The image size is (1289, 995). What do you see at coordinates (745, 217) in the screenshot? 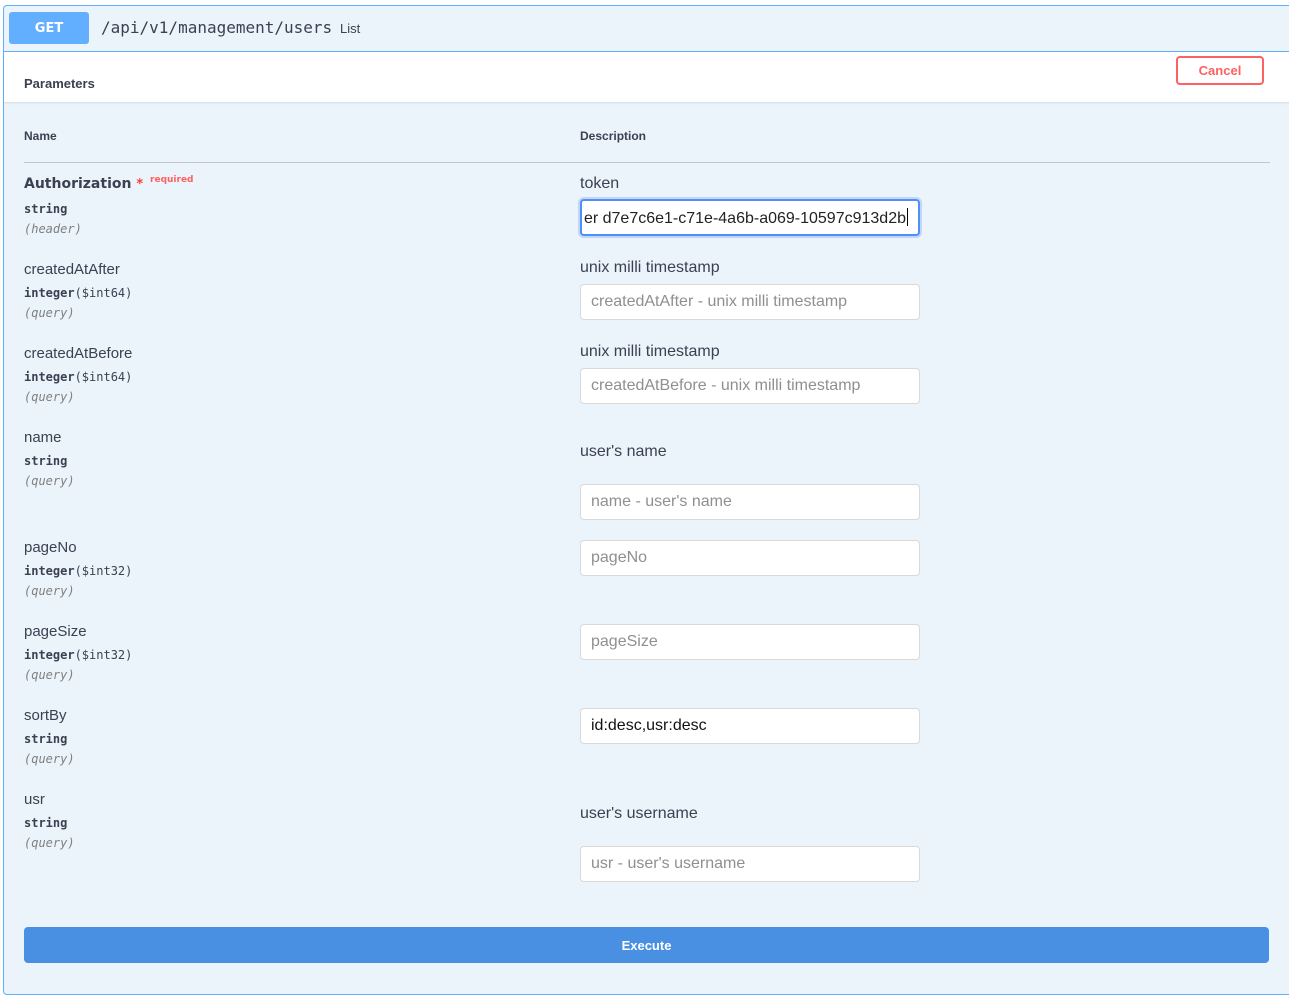
I see `token-input-value: er d7e7c6e1-c71e-4a6b-a069-10597c913d2b` at bounding box center [745, 217].